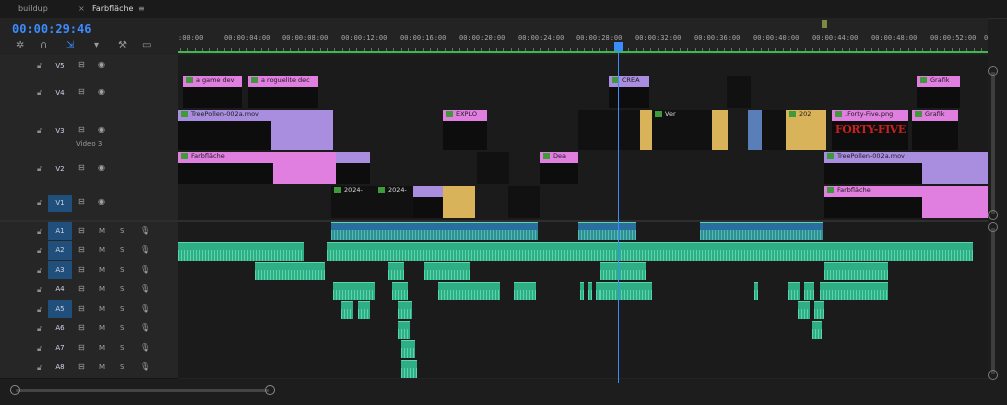 The height and width of the screenshot is (405, 1007). Describe the element at coordinates (81, 9) in the screenshot. I see `close-tab-icon: ×` at that location.